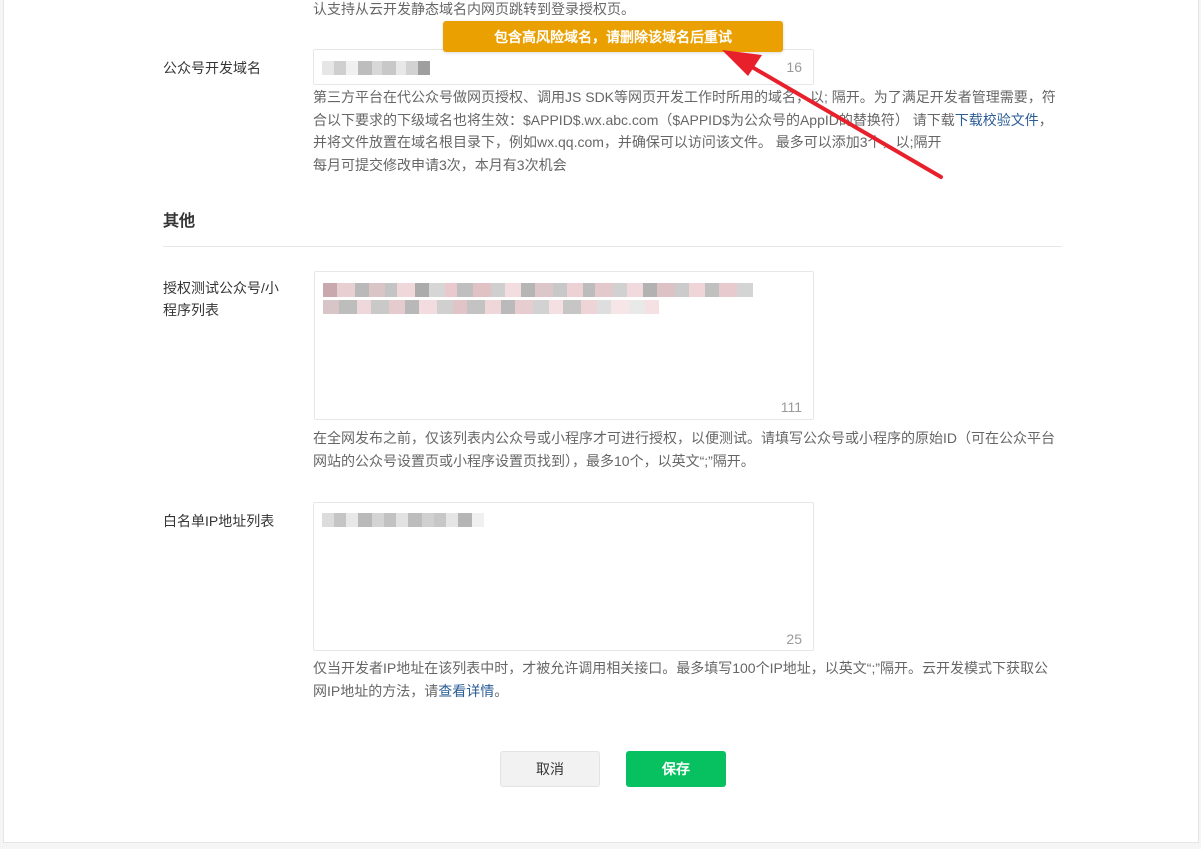 The width and height of the screenshot is (1201, 849). What do you see at coordinates (613, 36) in the screenshot?
I see `error-toast: 包含高风险域名，请删除该域名后重试` at bounding box center [613, 36].